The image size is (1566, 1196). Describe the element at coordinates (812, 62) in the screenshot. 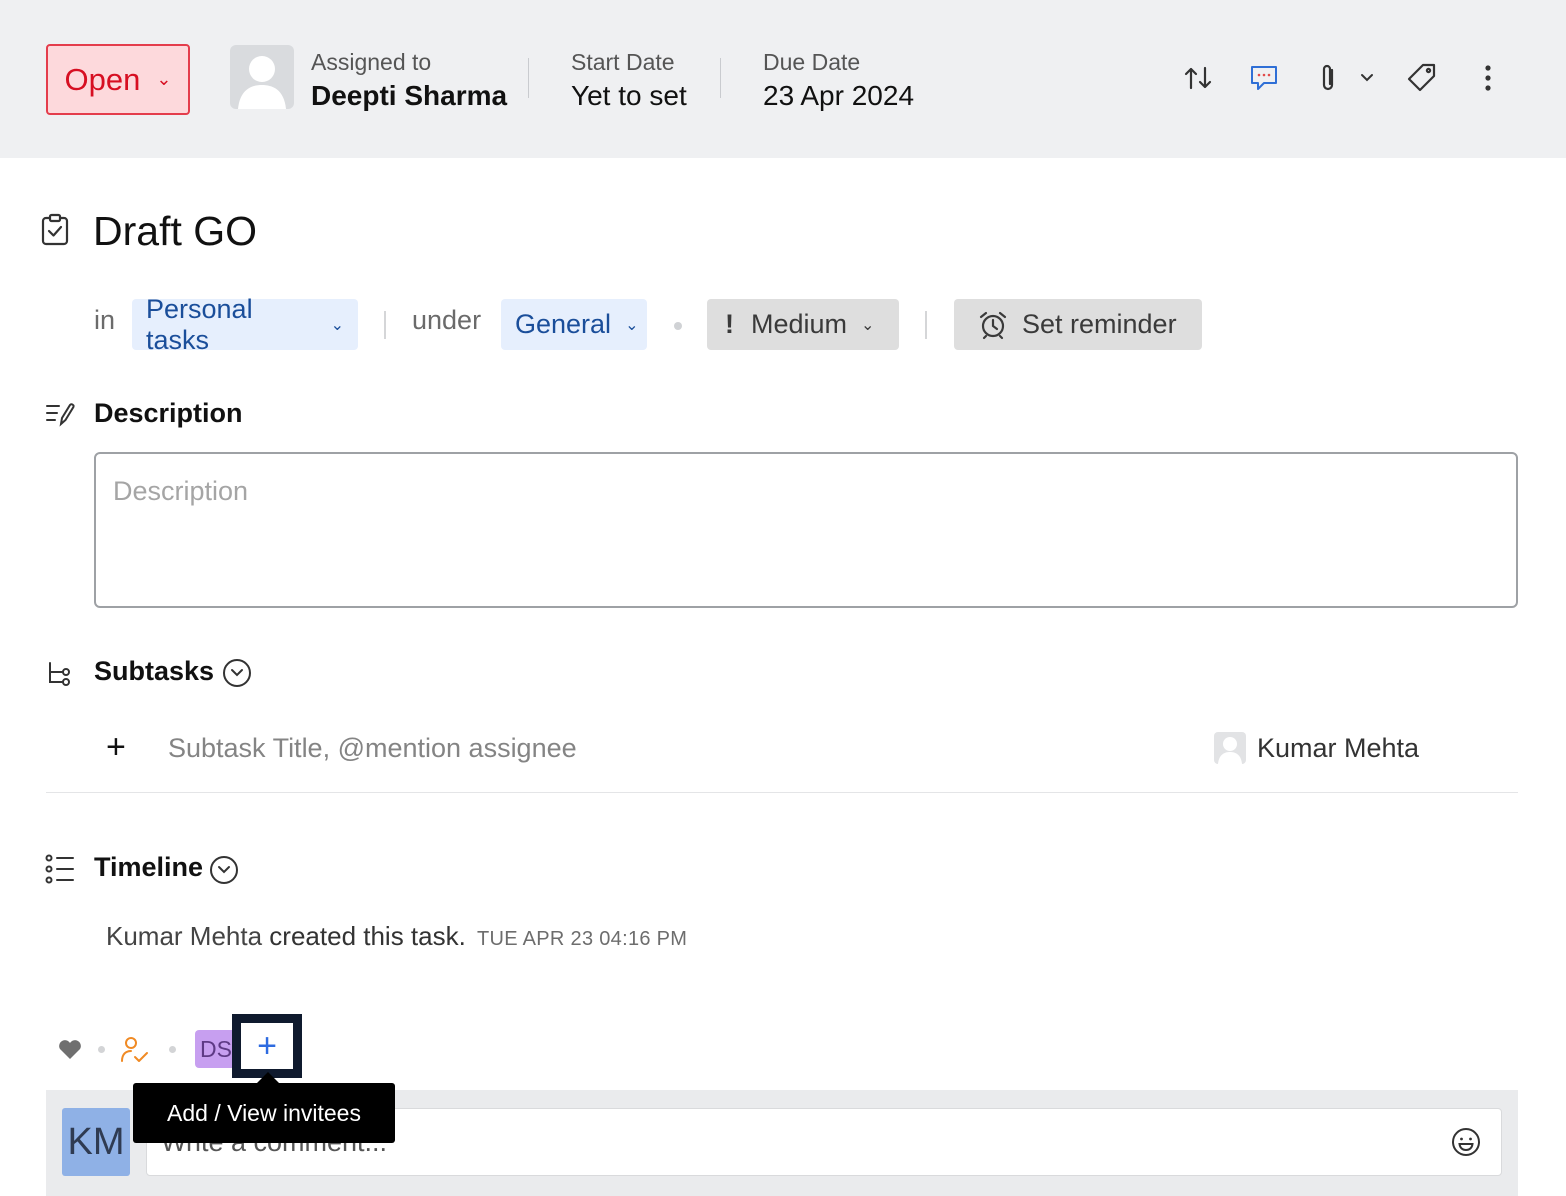

I see `due-date-label: Due Date` at that location.